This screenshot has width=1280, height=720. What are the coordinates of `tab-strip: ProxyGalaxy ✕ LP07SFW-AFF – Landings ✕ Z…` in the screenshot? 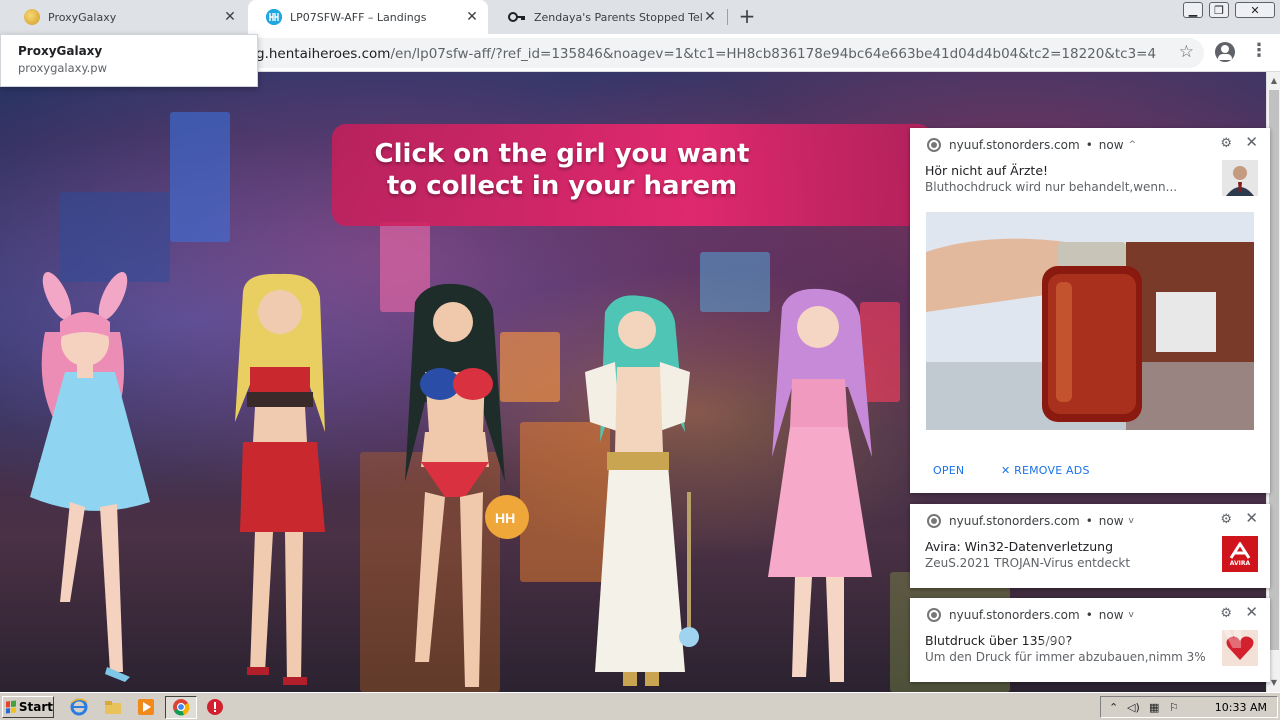 It's located at (640, 17).